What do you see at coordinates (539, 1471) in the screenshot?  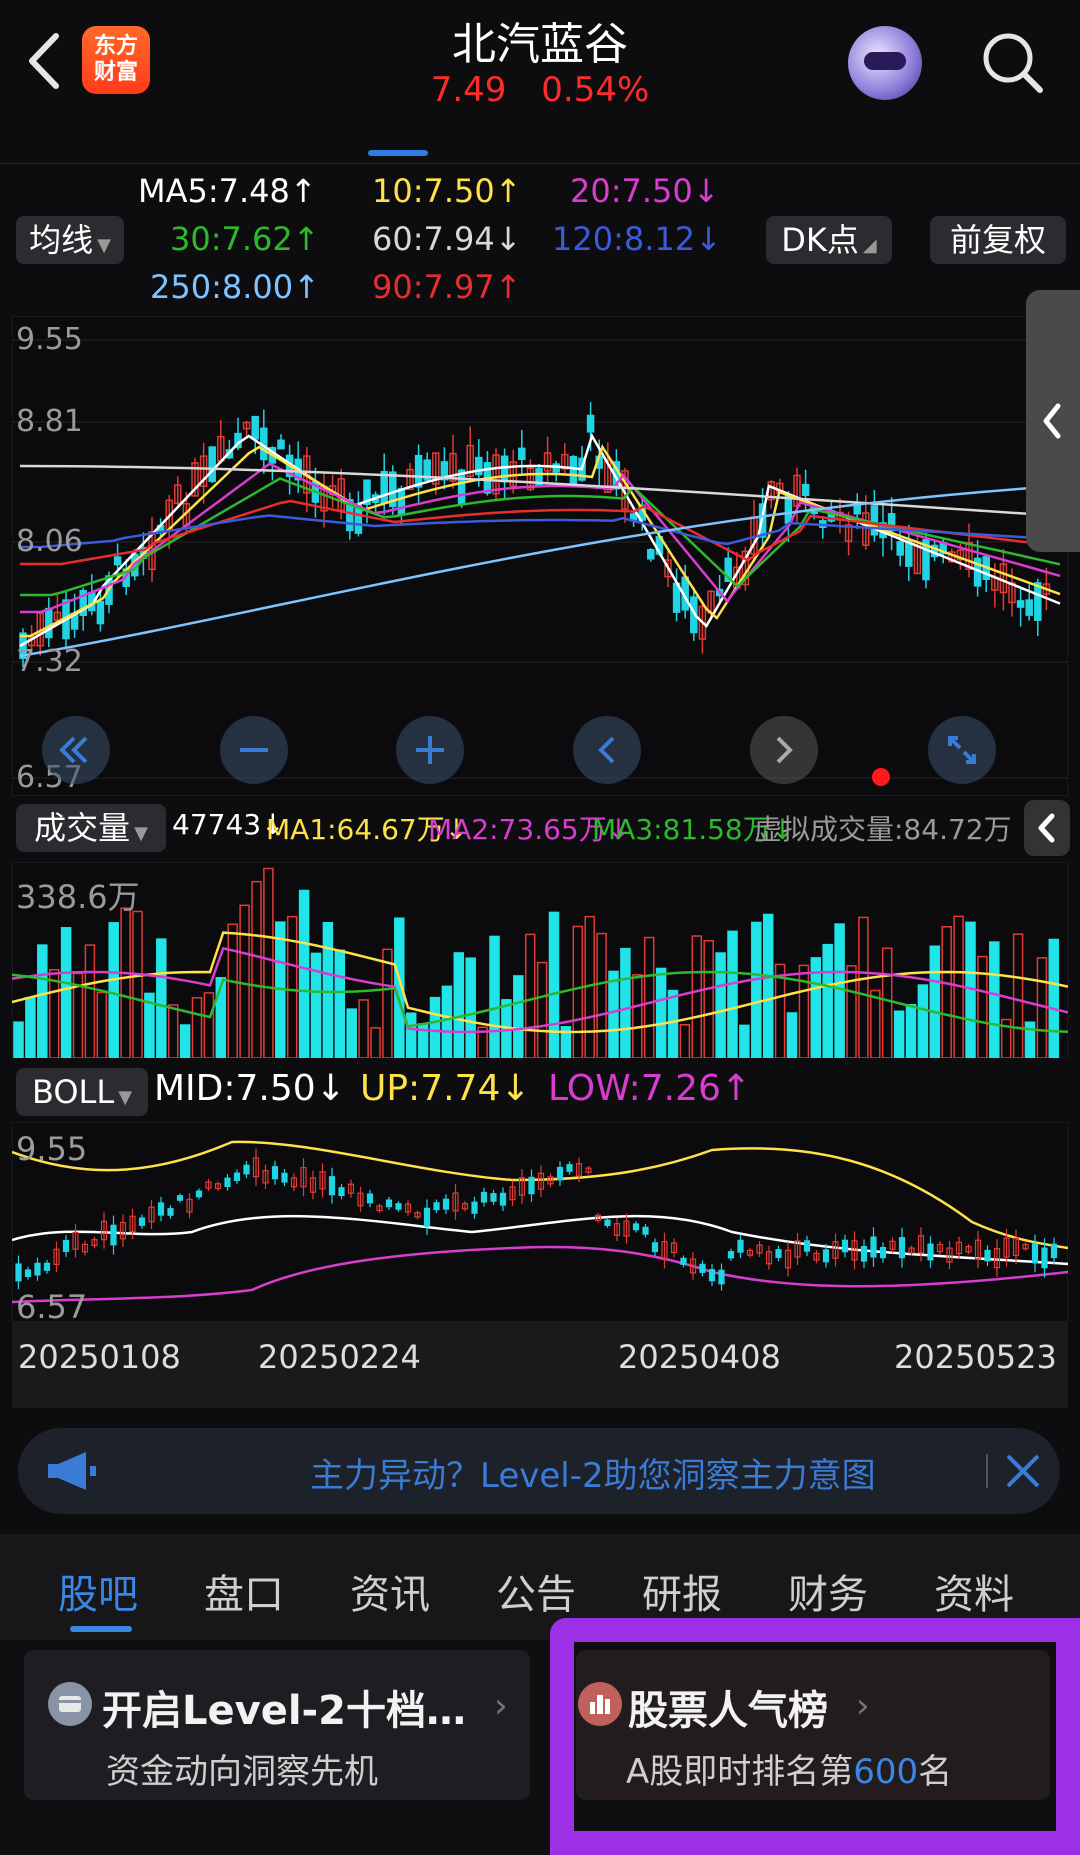 I see `level2-promo-banner: 主力异动？Level-2助您洞察主力意图` at bounding box center [539, 1471].